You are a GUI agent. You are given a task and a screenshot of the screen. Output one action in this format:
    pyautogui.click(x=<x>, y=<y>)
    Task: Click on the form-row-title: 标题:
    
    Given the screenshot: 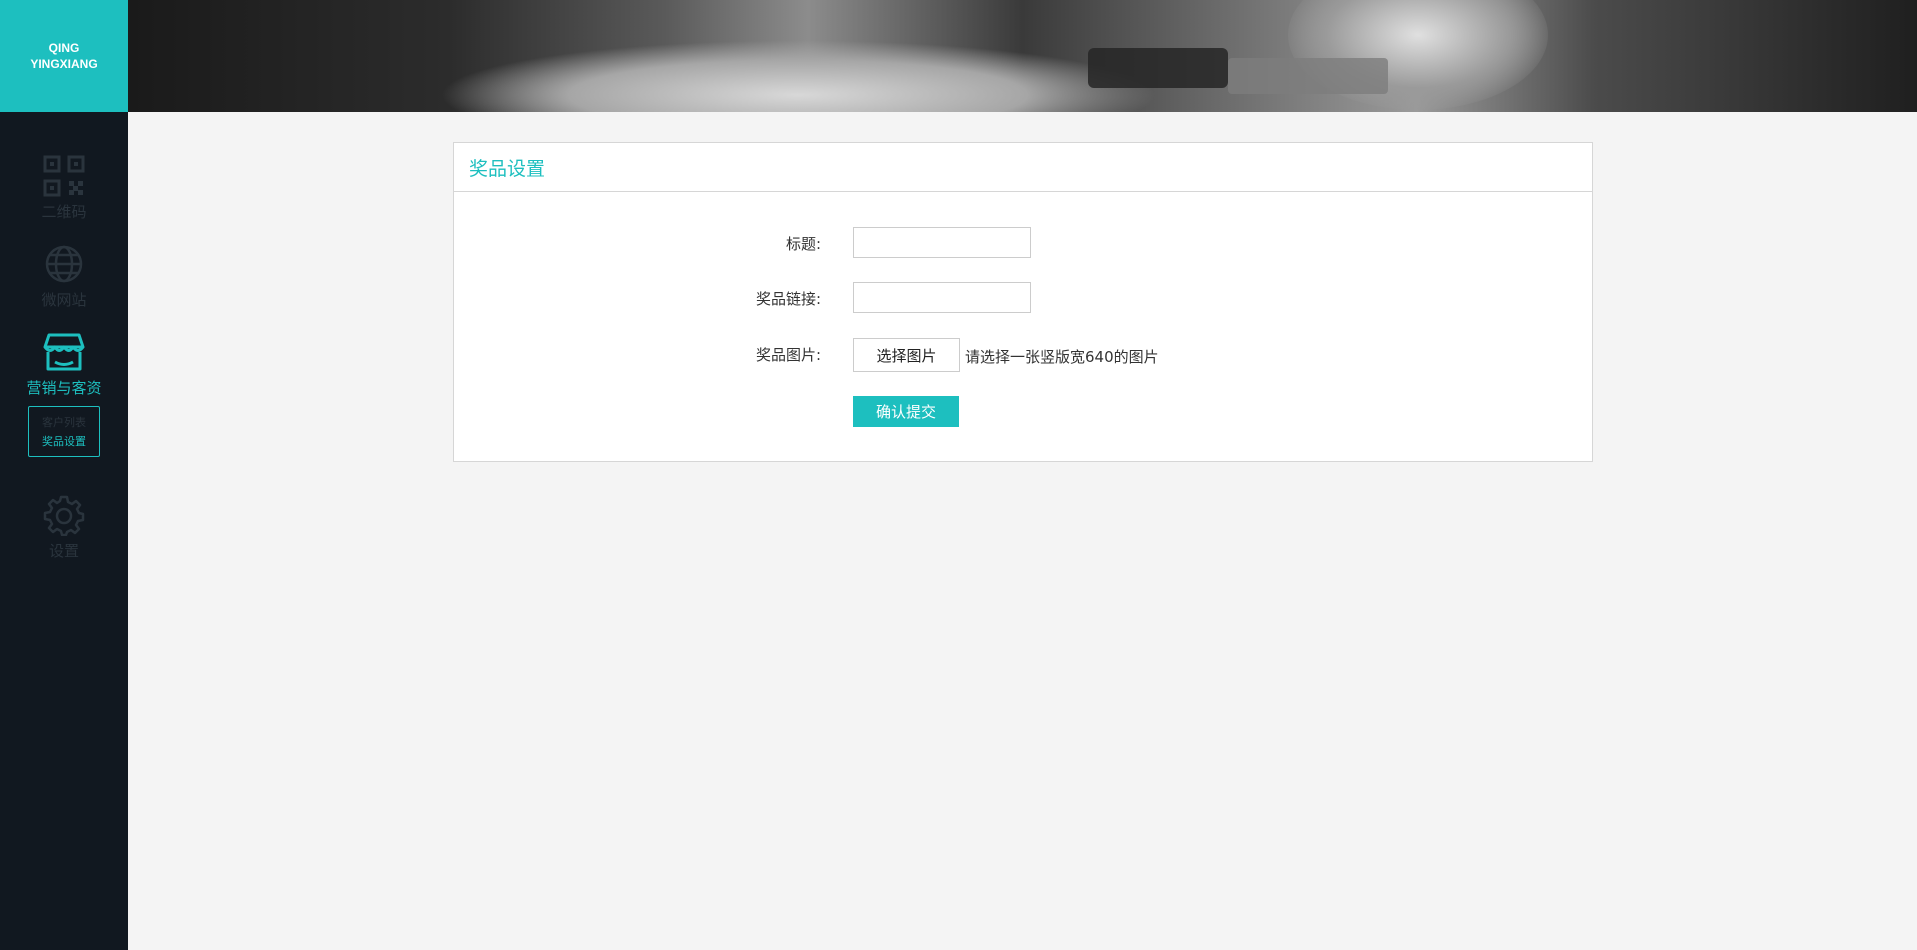 What is the action you would take?
    pyautogui.click(x=1023, y=243)
    